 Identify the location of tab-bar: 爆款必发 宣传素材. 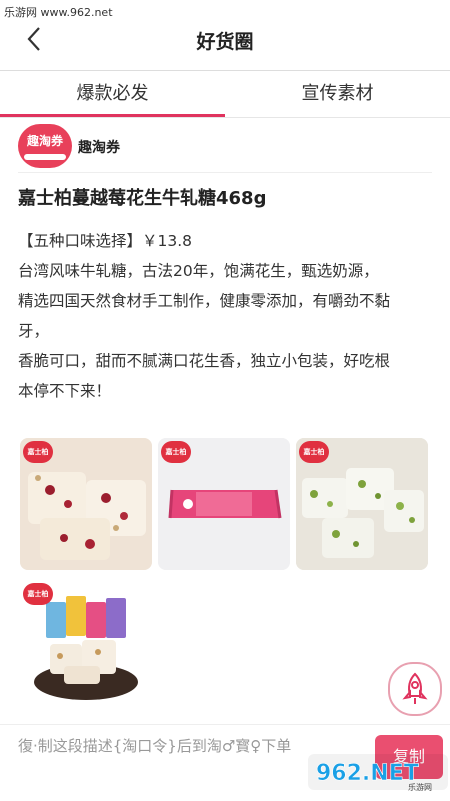
(225, 94).